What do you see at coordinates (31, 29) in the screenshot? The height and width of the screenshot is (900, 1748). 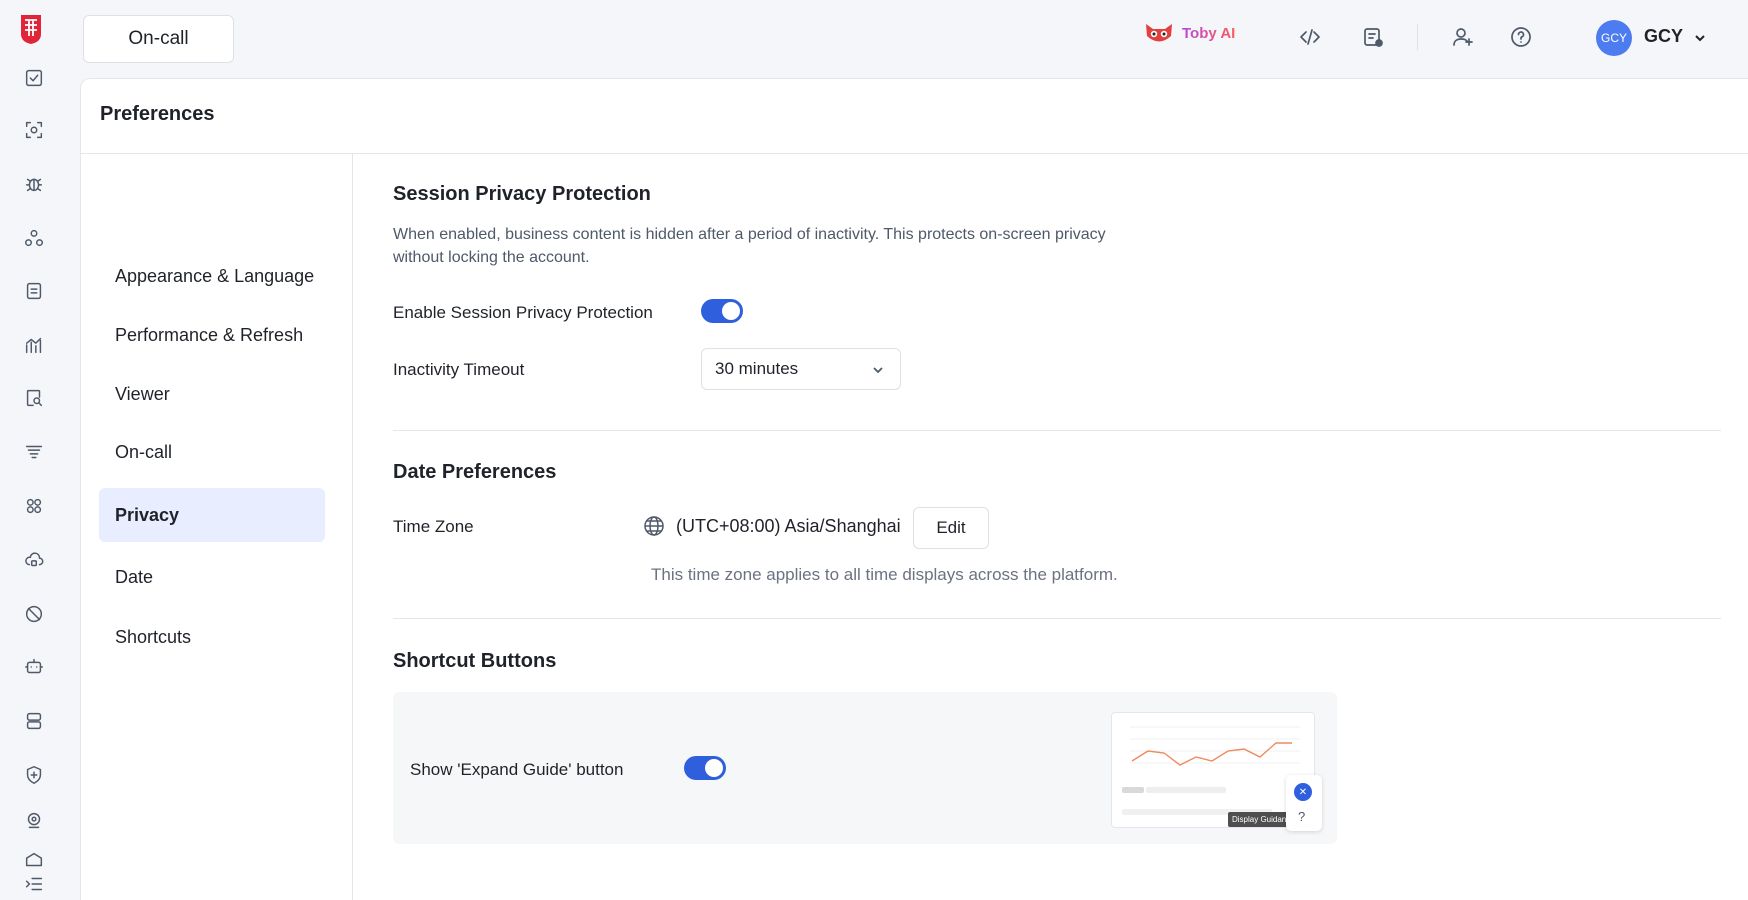 I see `logo-icon` at bounding box center [31, 29].